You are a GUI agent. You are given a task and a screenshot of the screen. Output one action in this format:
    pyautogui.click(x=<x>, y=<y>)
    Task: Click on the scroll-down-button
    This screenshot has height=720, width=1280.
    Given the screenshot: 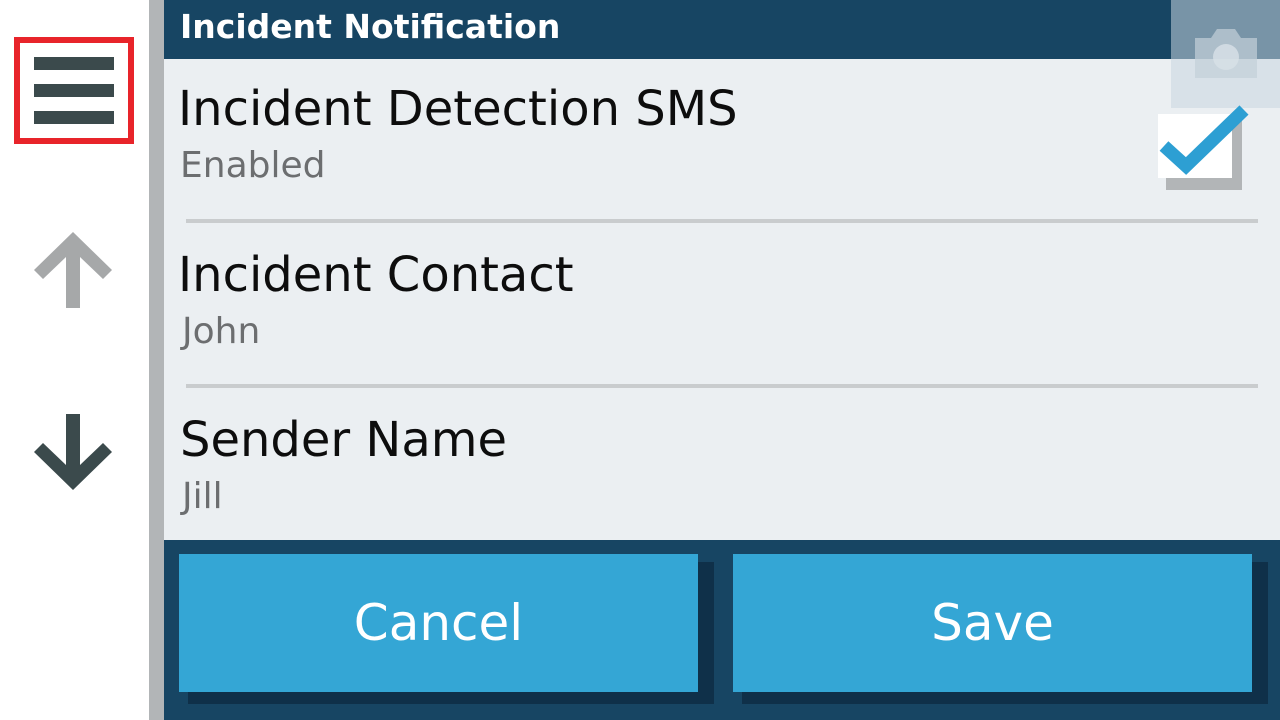 What is the action you would take?
    pyautogui.click(x=73, y=451)
    